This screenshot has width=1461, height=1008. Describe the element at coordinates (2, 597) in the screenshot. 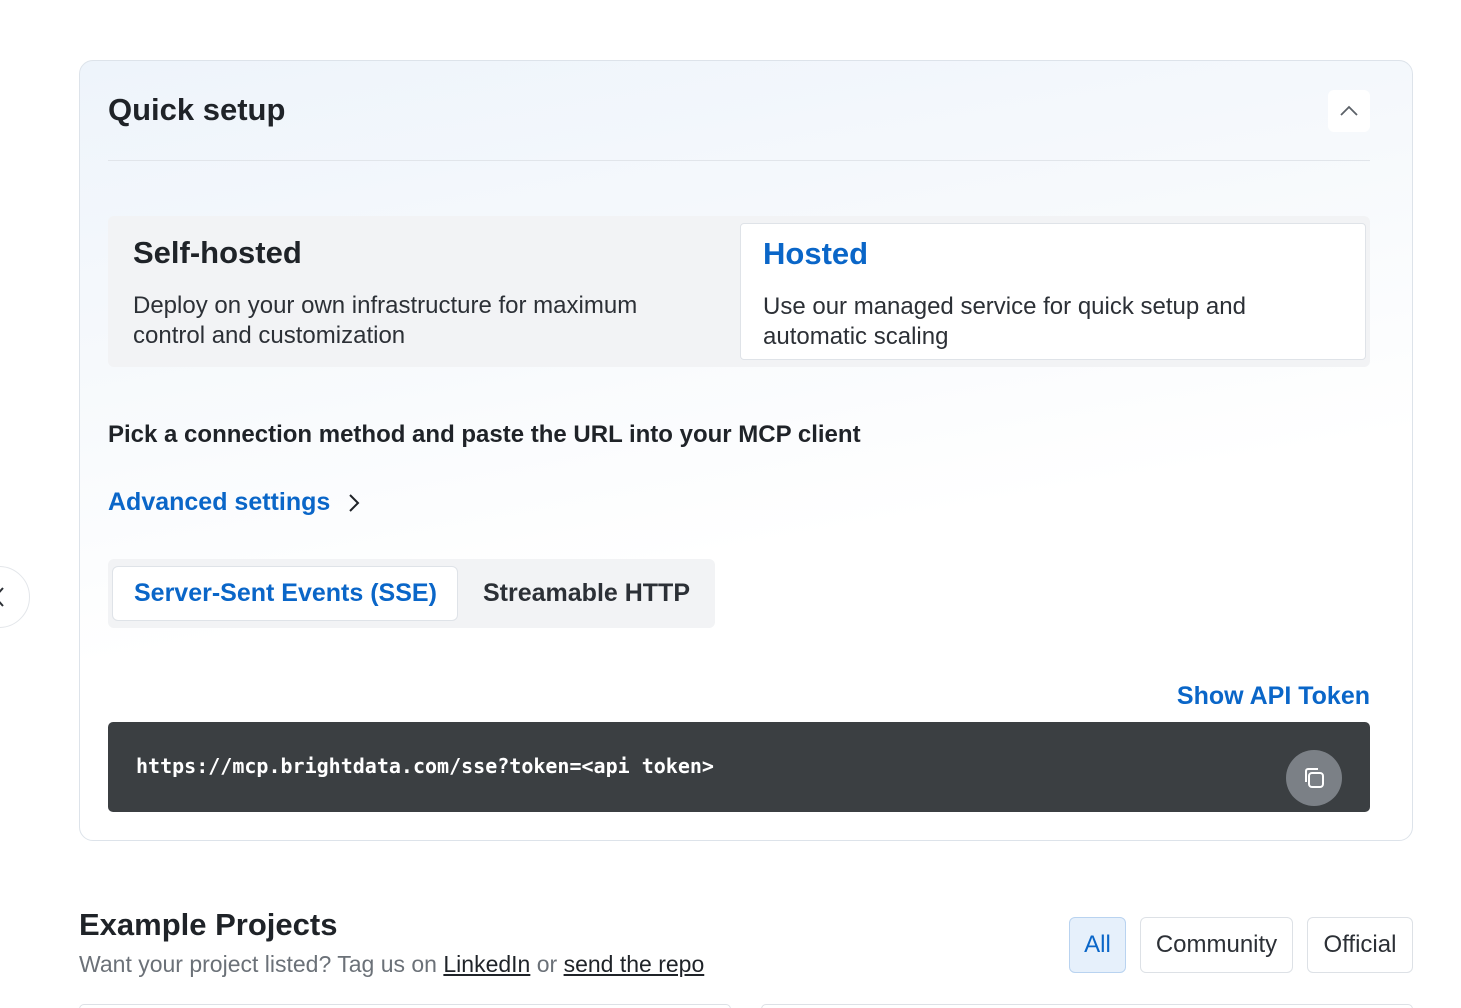

I see `chevron-left-icon` at that location.